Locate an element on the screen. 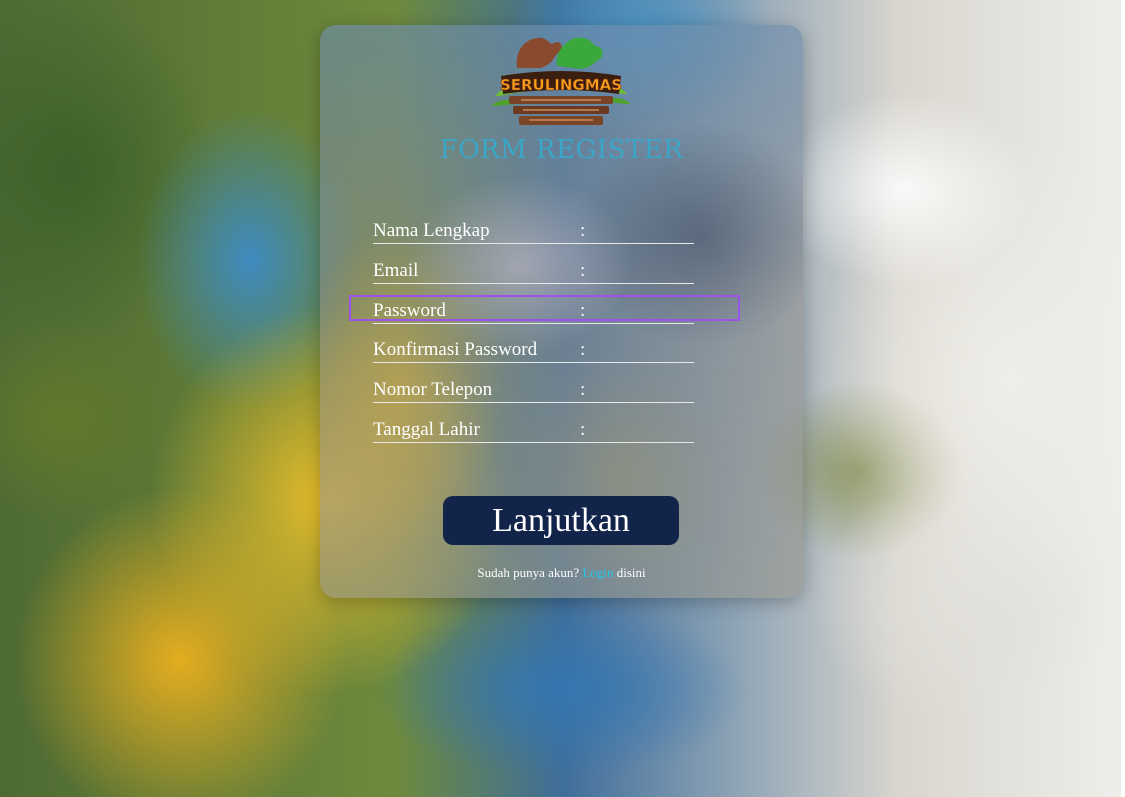  login-prompt-prefix: Sudah punya akun? is located at coordinates (528, 572).